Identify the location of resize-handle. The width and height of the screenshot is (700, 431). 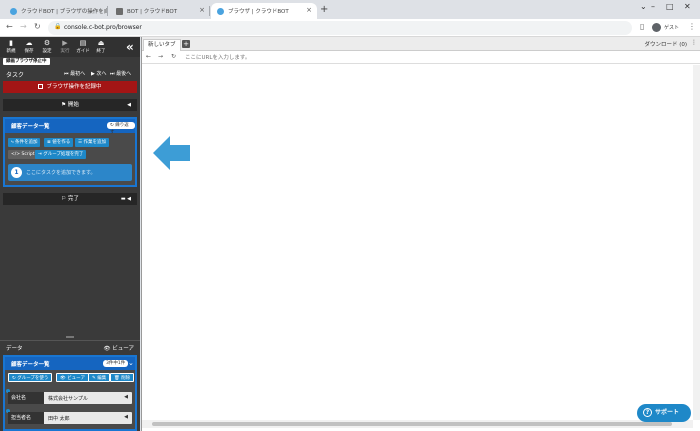
(70, 337).